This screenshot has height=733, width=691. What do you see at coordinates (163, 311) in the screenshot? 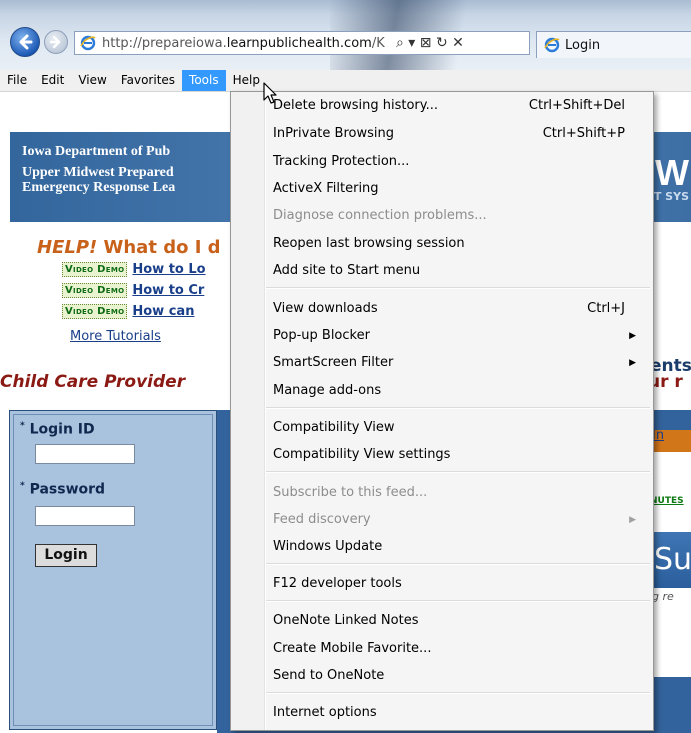
I see `demo-link: How can` at bounding box center [163, 311].